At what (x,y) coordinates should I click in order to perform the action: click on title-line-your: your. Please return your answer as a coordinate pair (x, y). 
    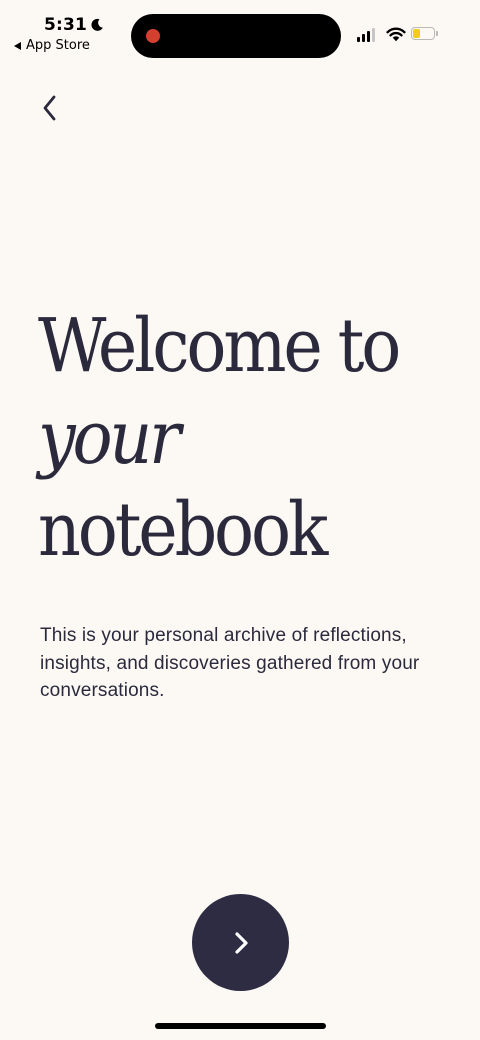
    Looking at the image, I should click on (109, 438).